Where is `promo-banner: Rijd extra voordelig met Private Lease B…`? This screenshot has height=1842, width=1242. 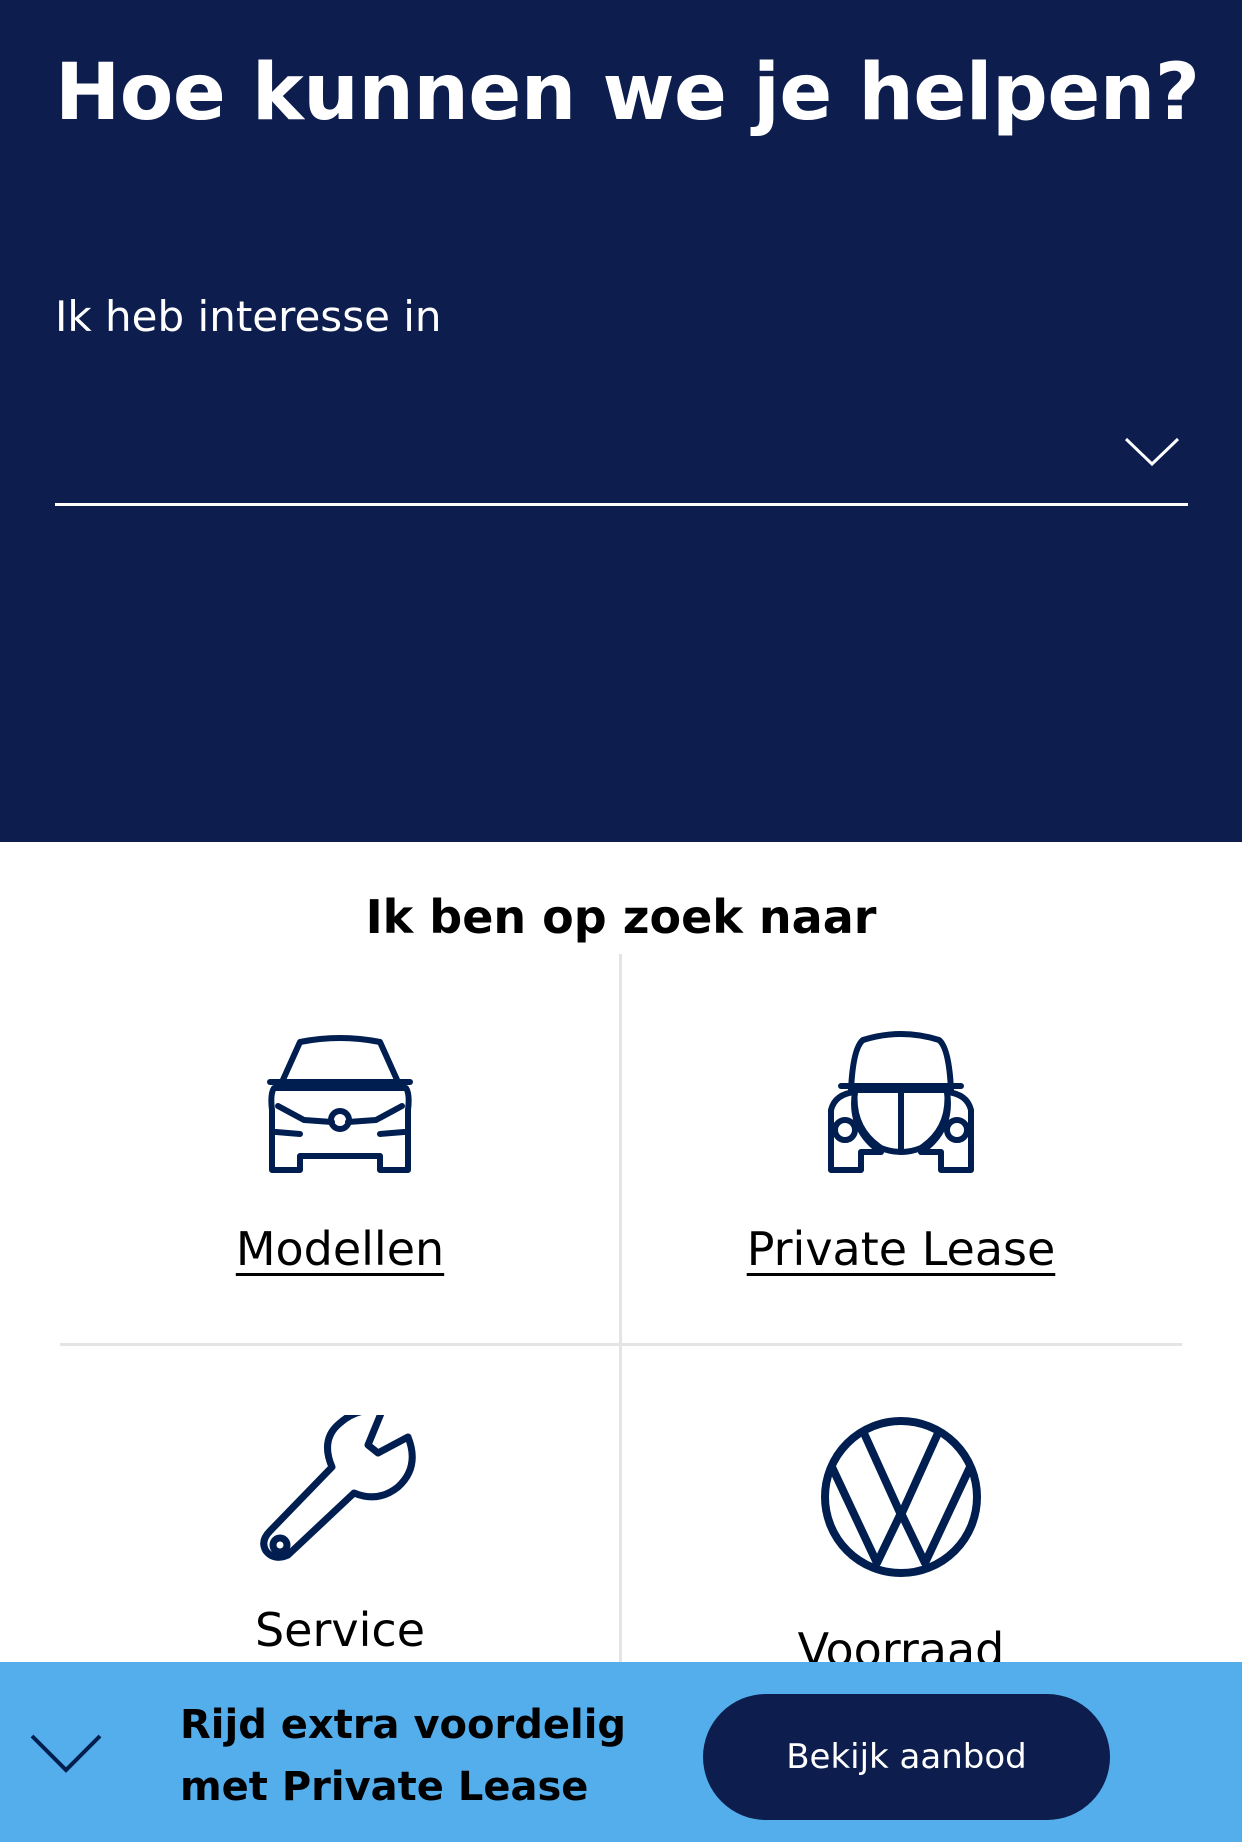
promo-banner: Rijd extra voordelig met Private Lease B… is located at coordinates (621, 1752).